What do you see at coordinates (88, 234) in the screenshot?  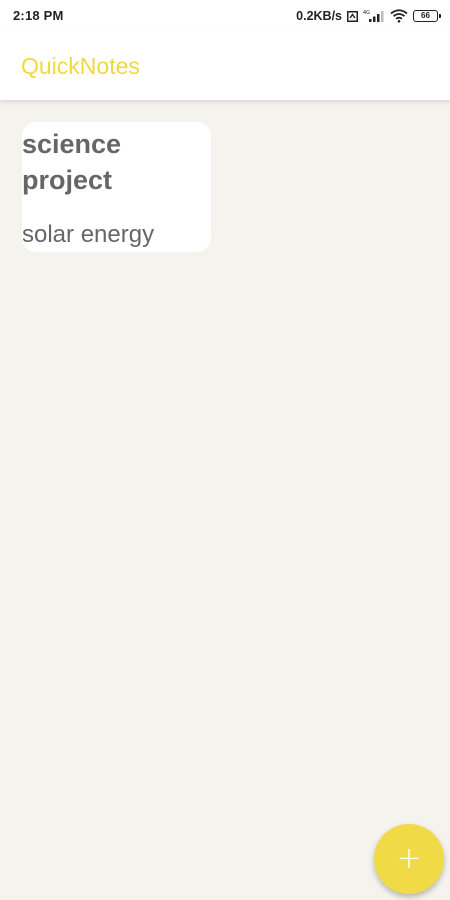 I see `note-body: solar energy` at bounding box center [88, 234].